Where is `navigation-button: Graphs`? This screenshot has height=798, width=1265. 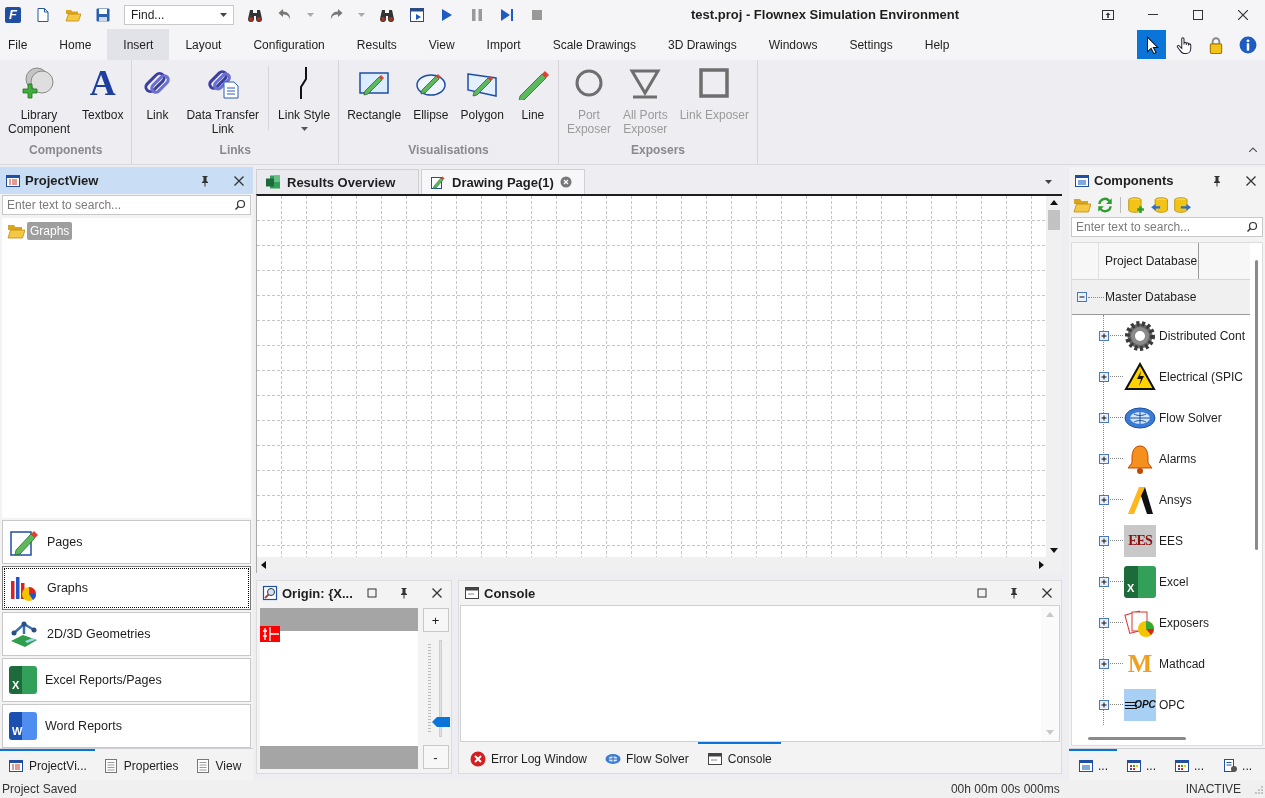 navigation-button: Graphs is located at coordinates (126, 588).